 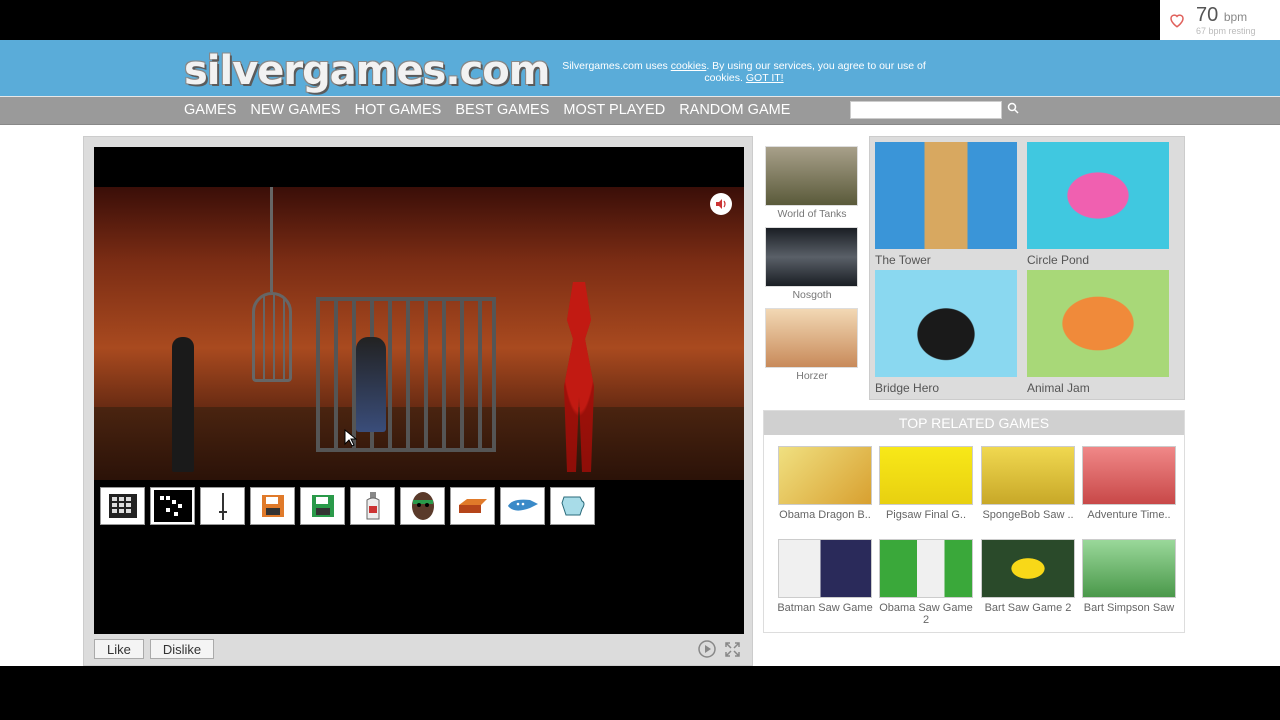 What do you see at coordinates (1226, 30) in the screenshot?
I see `resting-bpm: 67 bpm resting` at bounding box center [1226, 30].